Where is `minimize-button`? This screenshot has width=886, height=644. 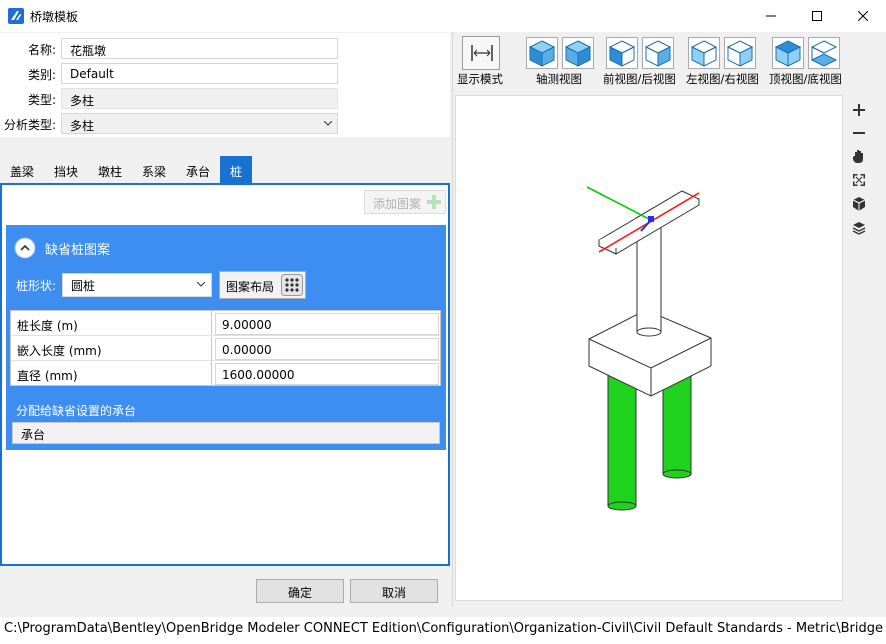 minimize-button is located at coordinates (771, 16).